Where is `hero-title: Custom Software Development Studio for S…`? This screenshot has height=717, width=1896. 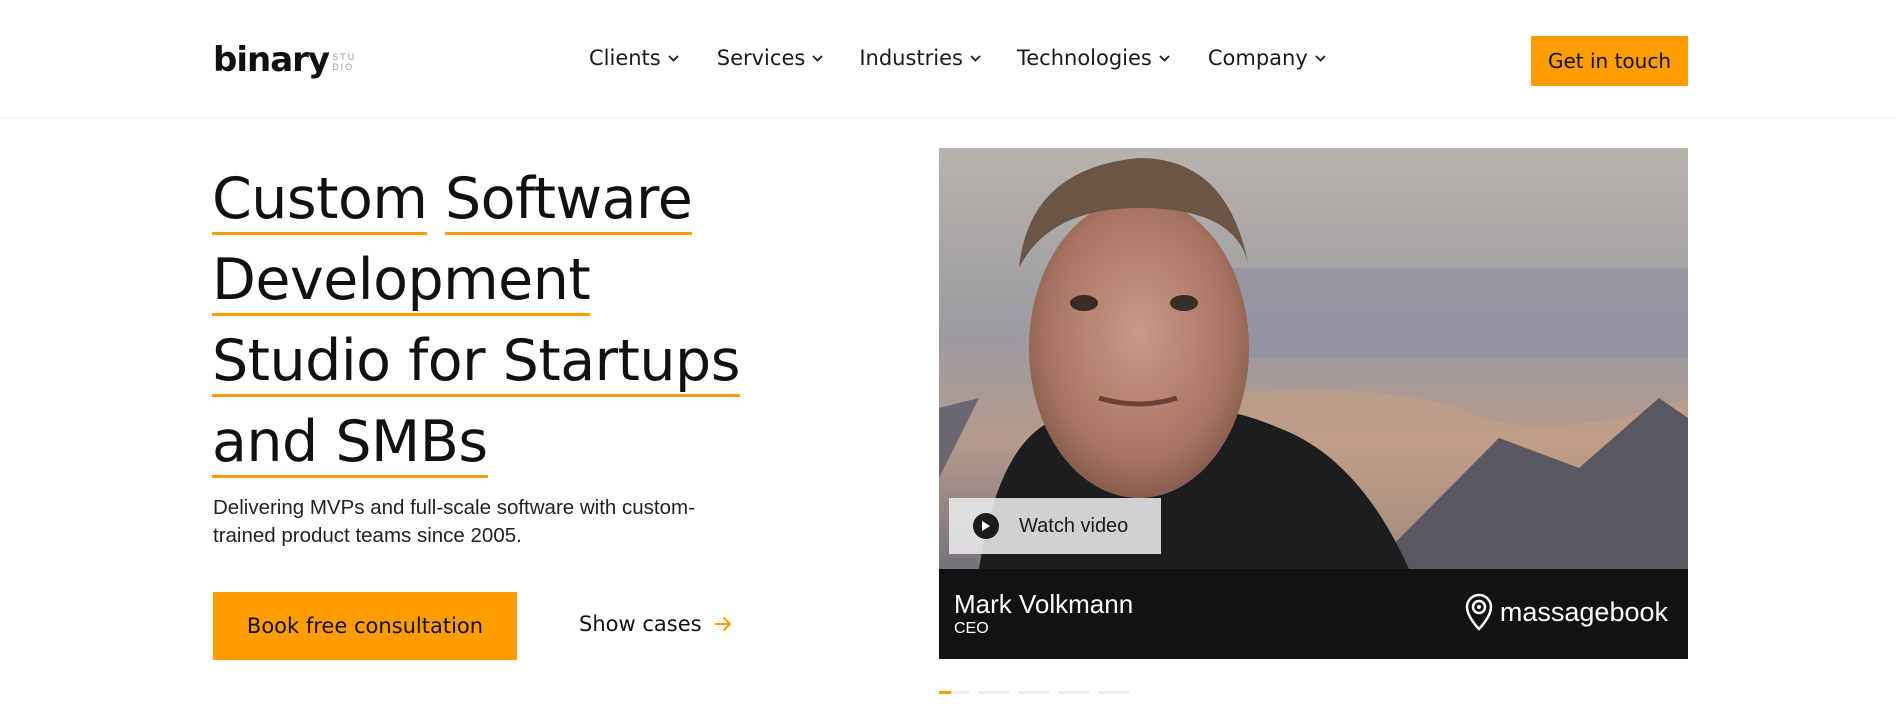 hero-title: Custom Software Development Studio for S… is located at coordinates (512, 324).